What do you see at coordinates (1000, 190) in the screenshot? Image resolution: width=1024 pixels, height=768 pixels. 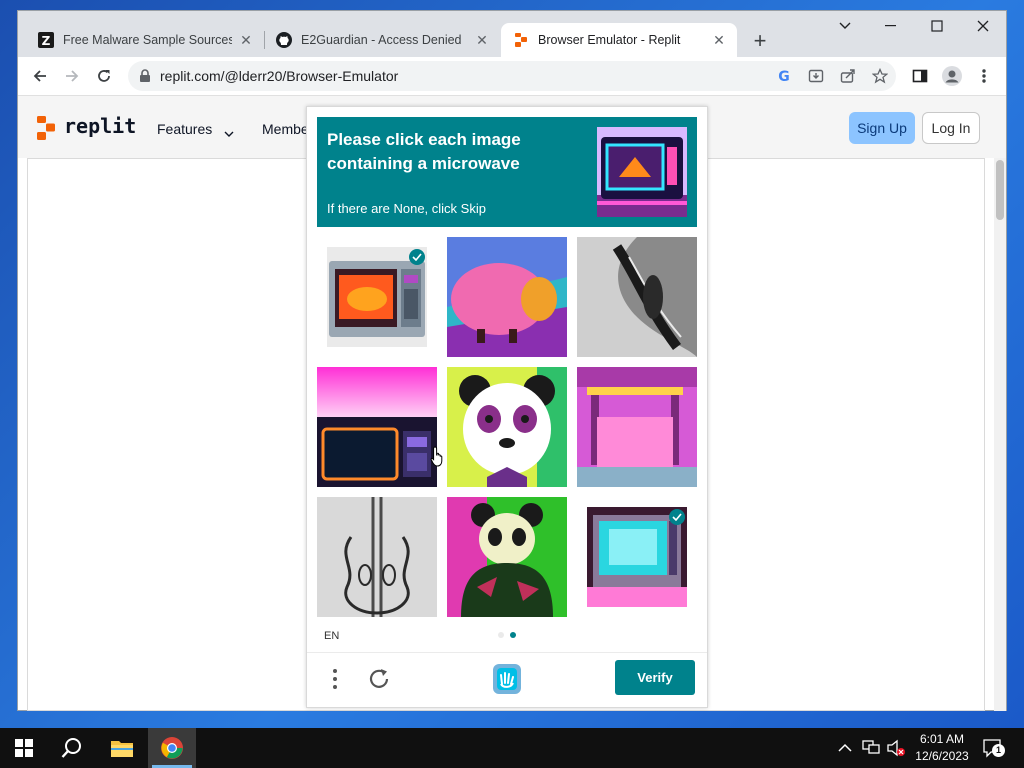 I see `scroll-thumb` at bounding box center [1000, 190].